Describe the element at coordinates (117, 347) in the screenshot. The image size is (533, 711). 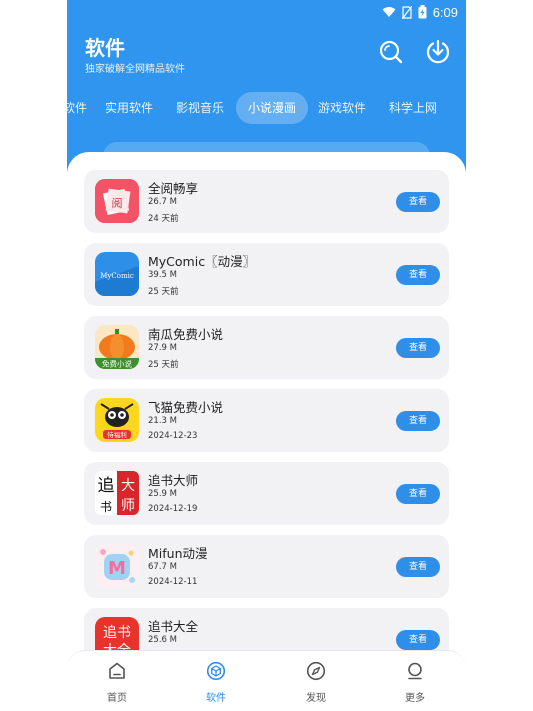
I see `pumpkin-app-icon: 免费小说` at that location.